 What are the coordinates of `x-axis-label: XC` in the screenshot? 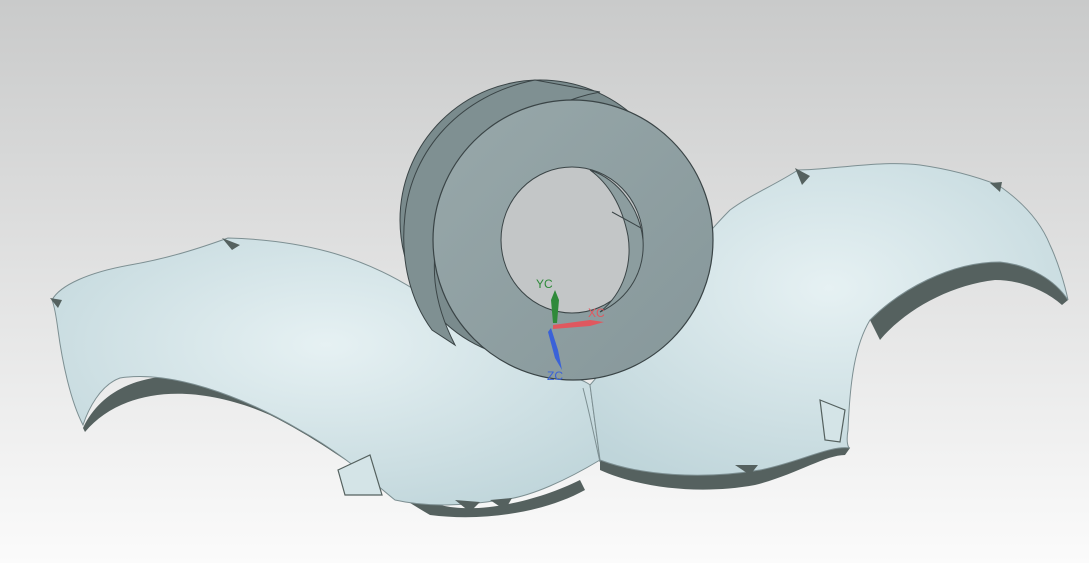 It's located at (596, 313).